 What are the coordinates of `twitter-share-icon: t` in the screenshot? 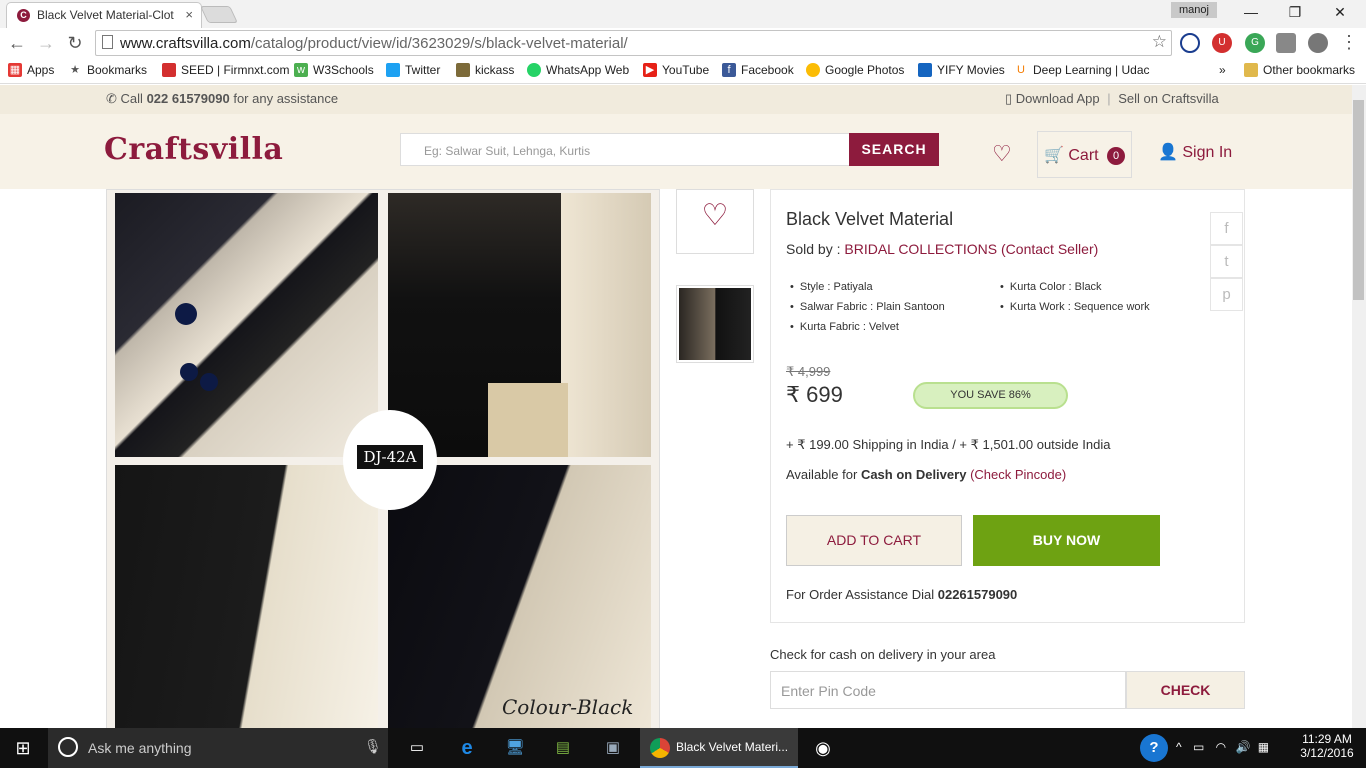 It's located at (1226, 261).